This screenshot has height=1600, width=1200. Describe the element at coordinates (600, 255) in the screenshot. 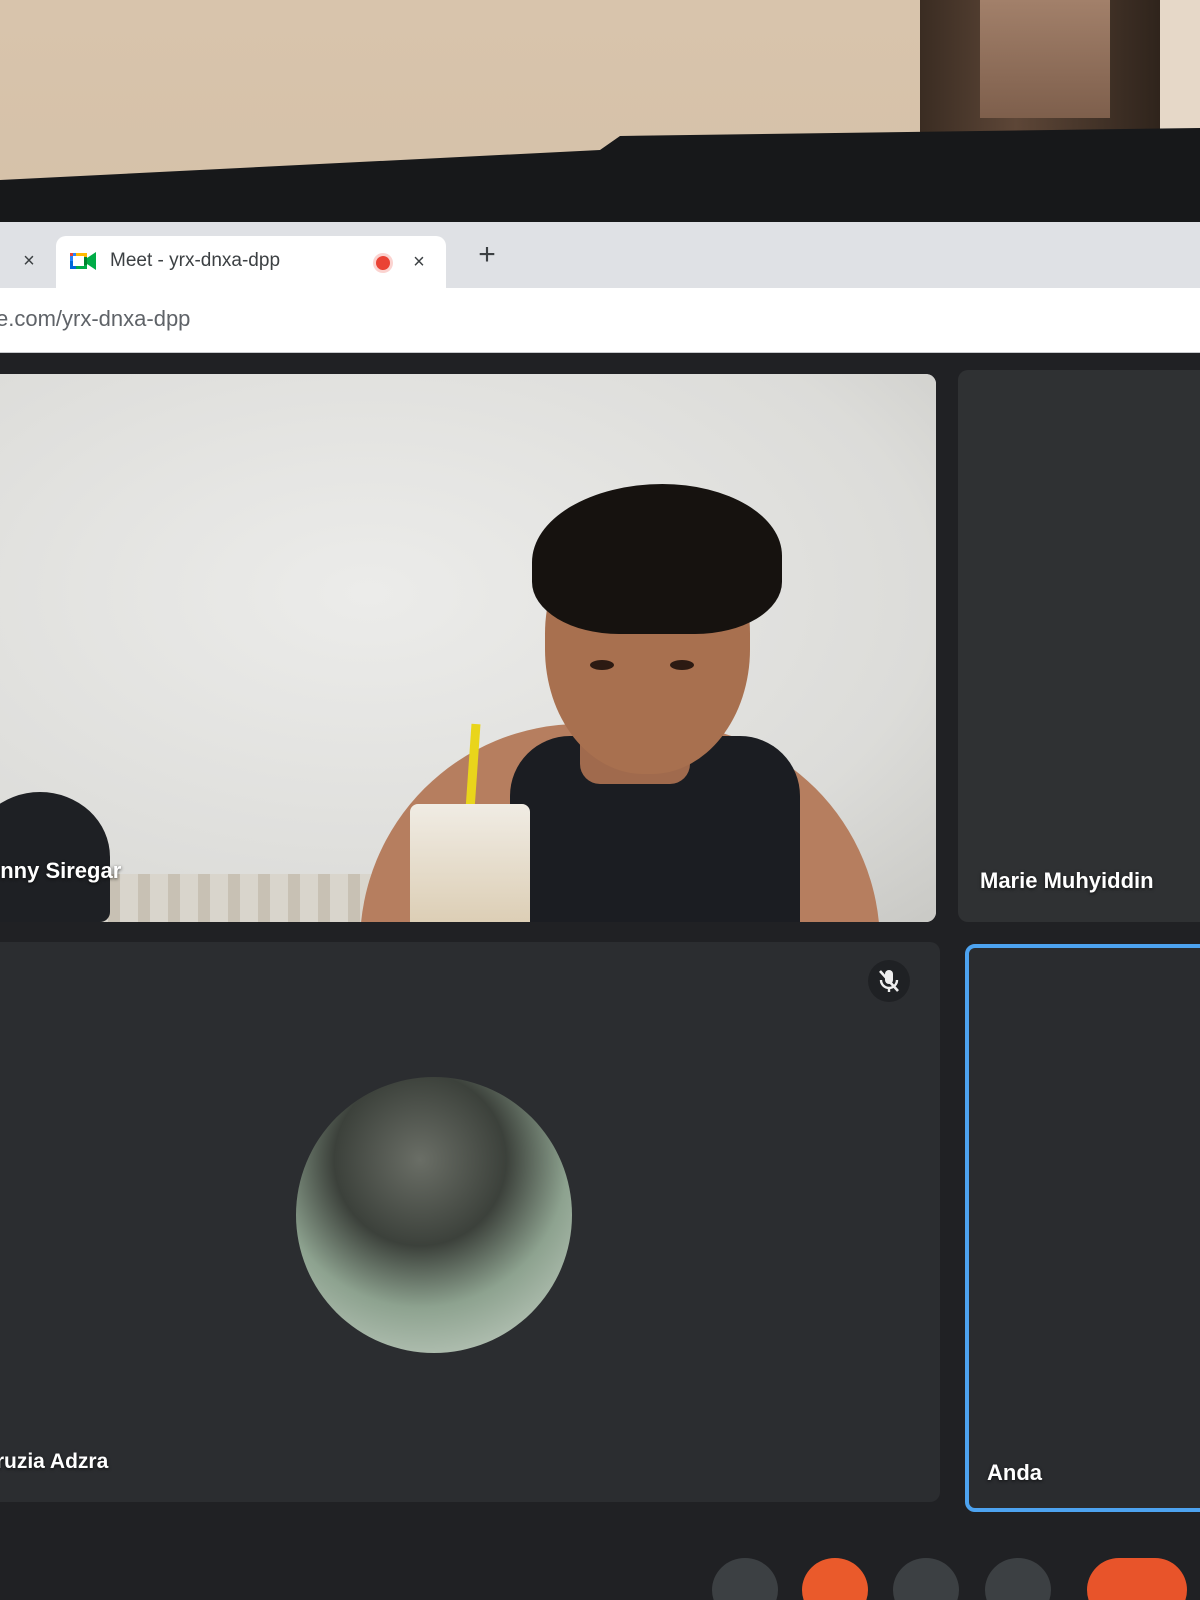

I see `browser-tabstrip: × Meet - yrx-dnxa-dpp × +` at that location.